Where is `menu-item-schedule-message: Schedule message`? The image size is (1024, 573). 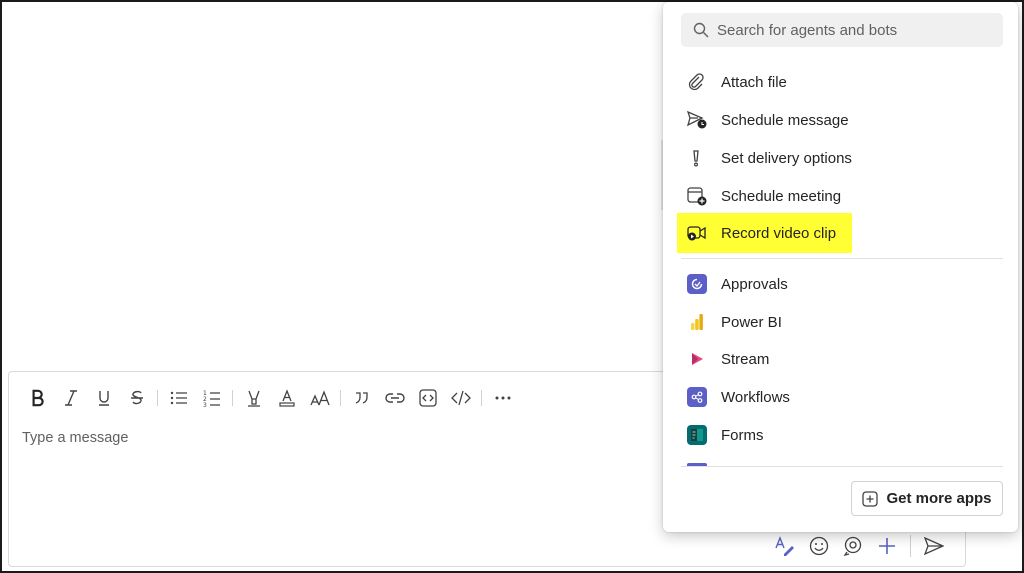 menu-item-schedule-message: Schedule message is located at coordinates (842, 120).